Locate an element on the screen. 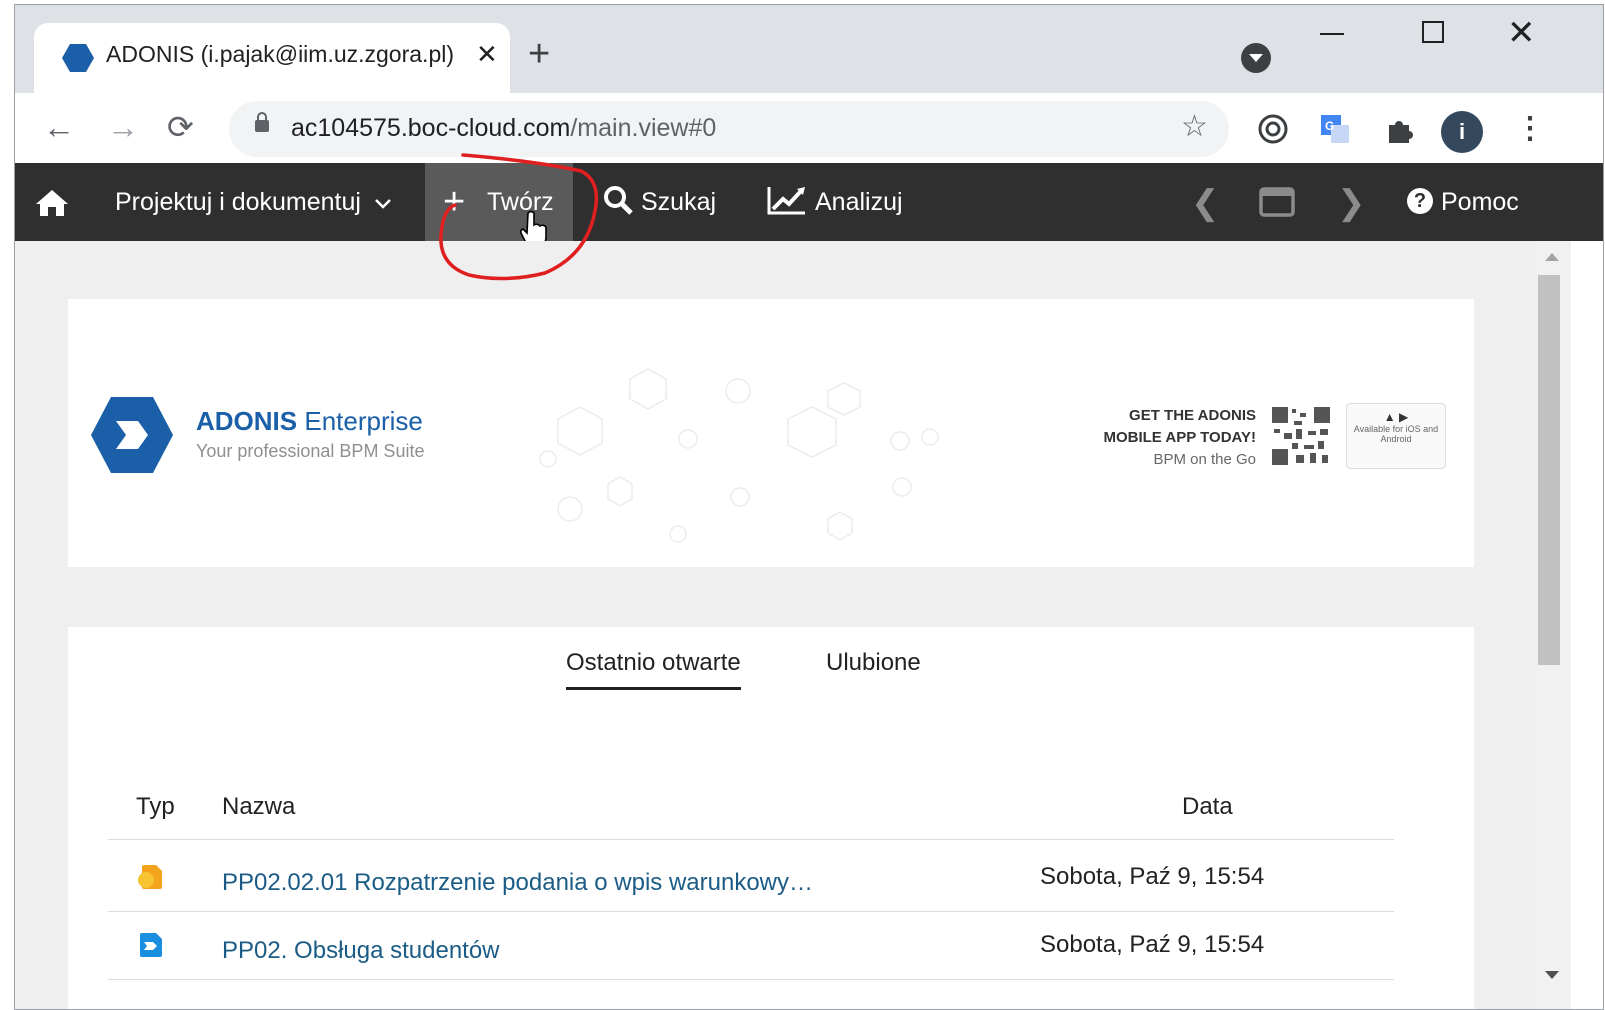 The width and height of the screenshot is (1605, 1010). back-nav-icon: ❮ is located at coordinates (1205, 203).